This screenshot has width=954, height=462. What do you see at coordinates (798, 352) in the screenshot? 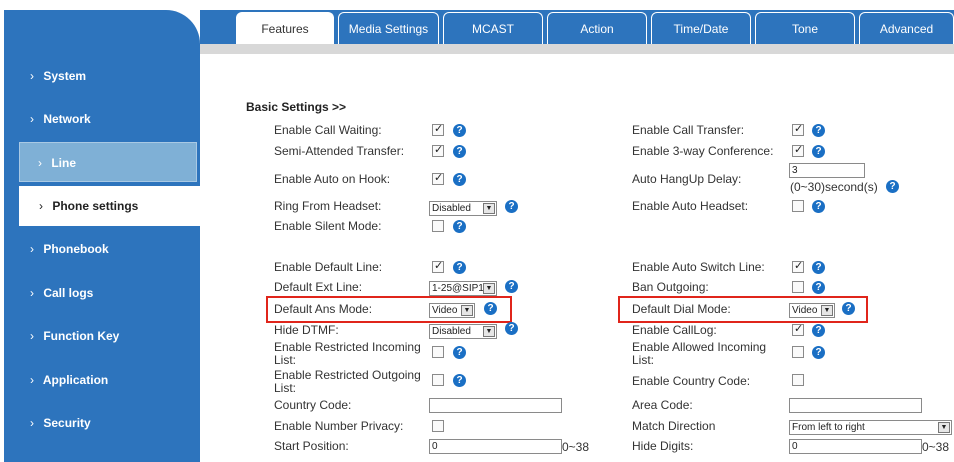
I see `allowed-incoming-checkbox` at bounding box center [798, 352].